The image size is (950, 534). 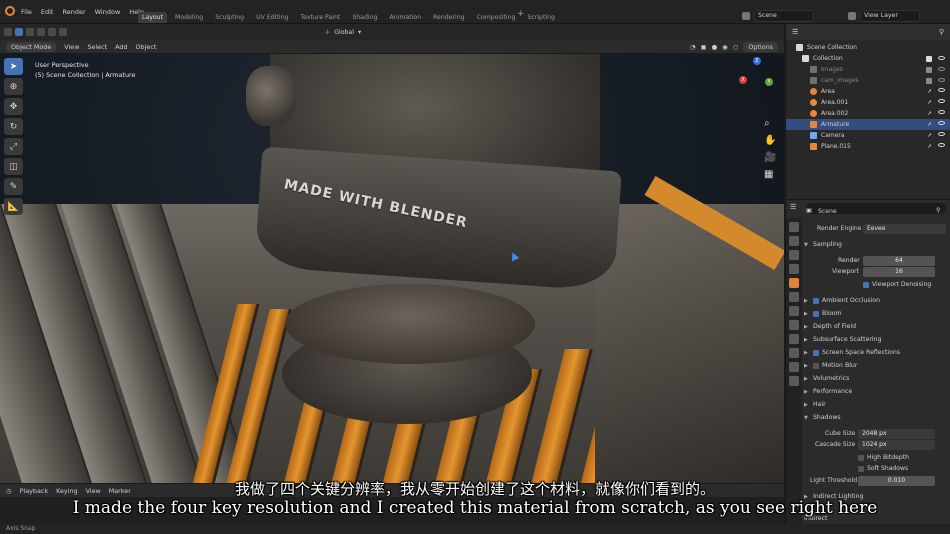 I want to click on data-tab-icon, so click(x=794, y=381).